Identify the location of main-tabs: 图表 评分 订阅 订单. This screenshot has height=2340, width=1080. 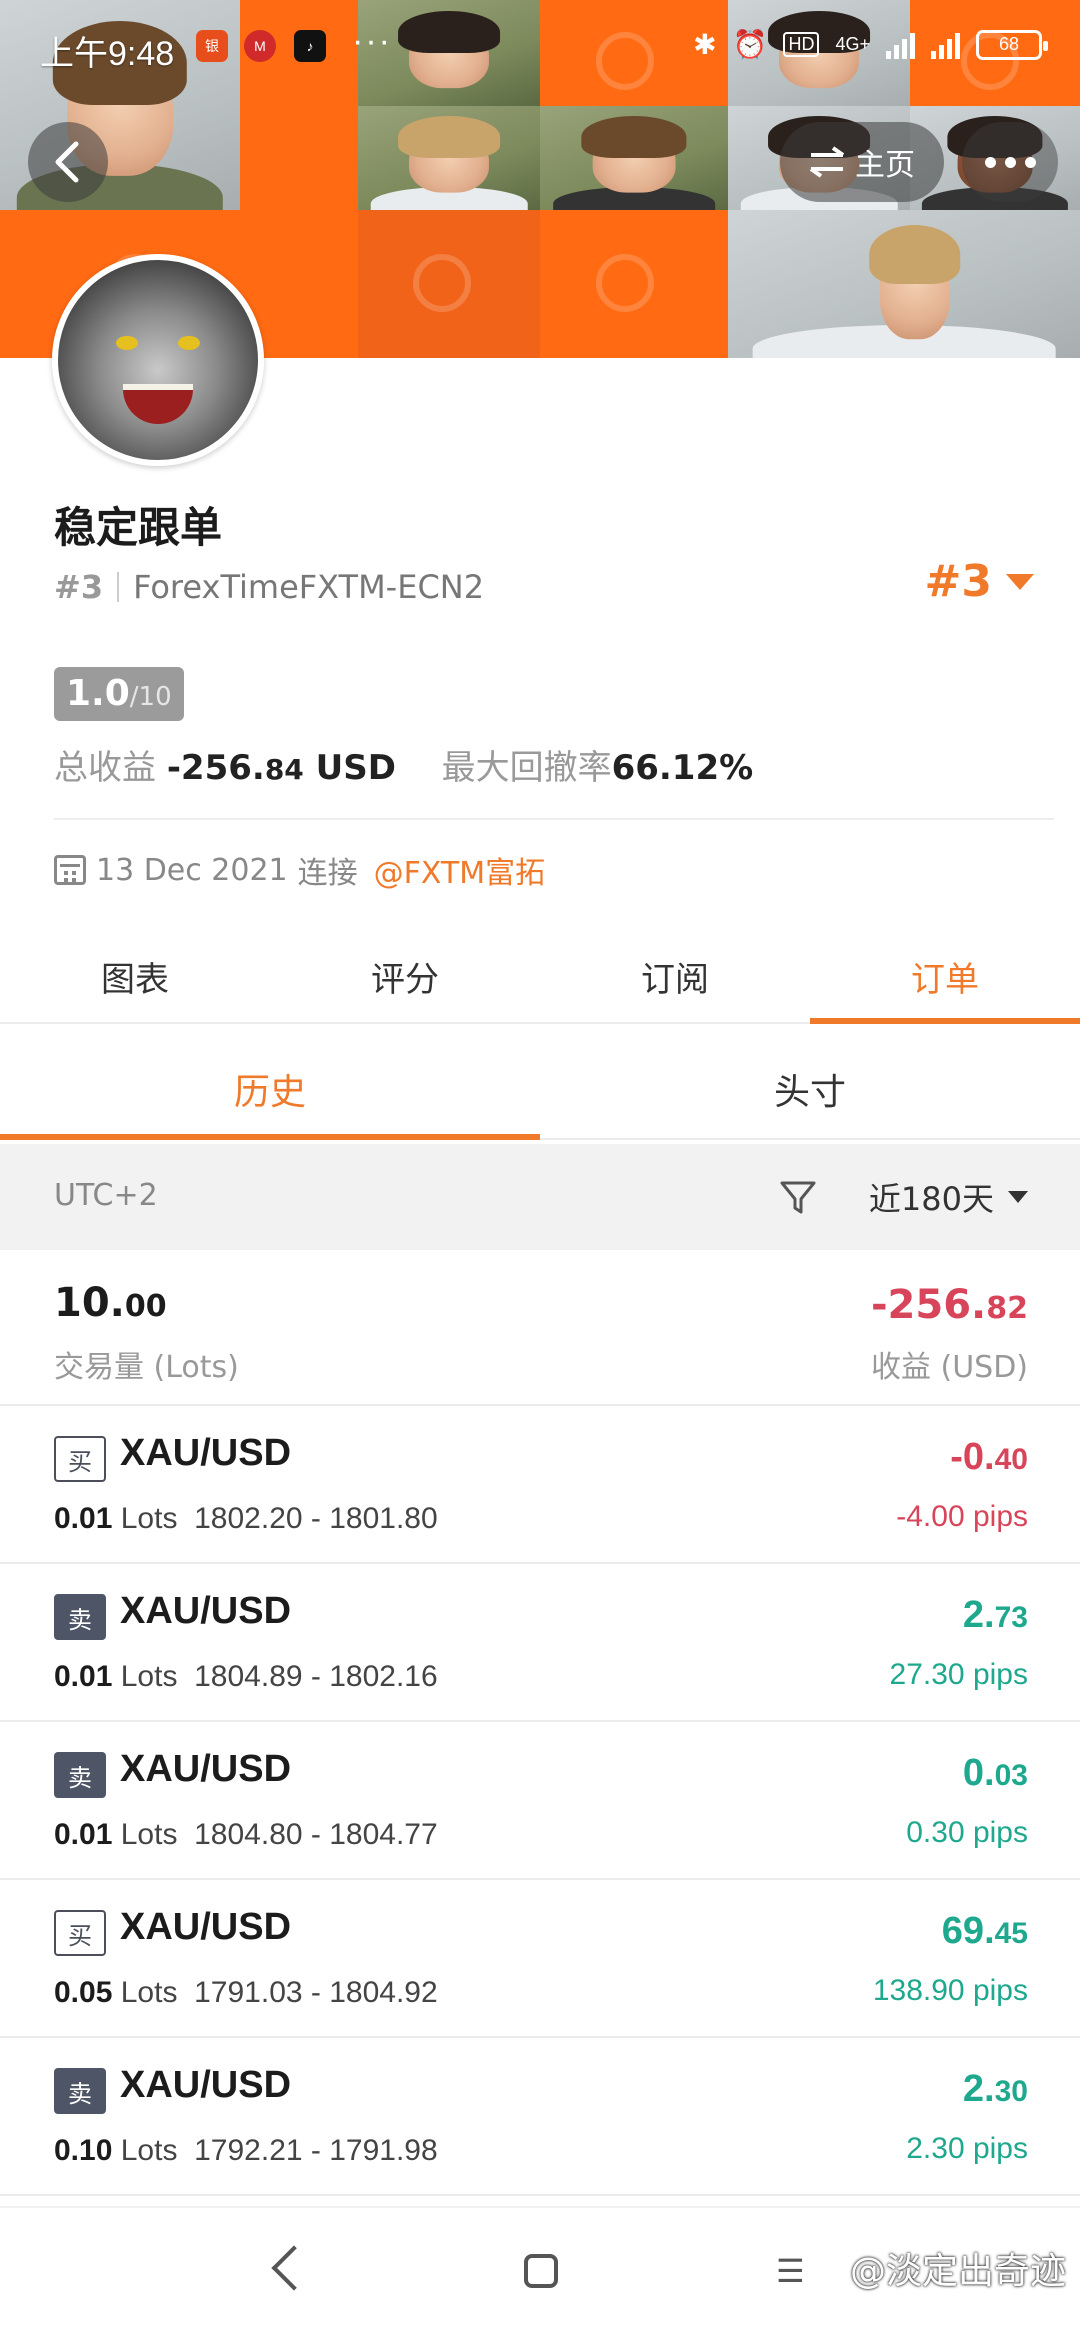
(540, 977).